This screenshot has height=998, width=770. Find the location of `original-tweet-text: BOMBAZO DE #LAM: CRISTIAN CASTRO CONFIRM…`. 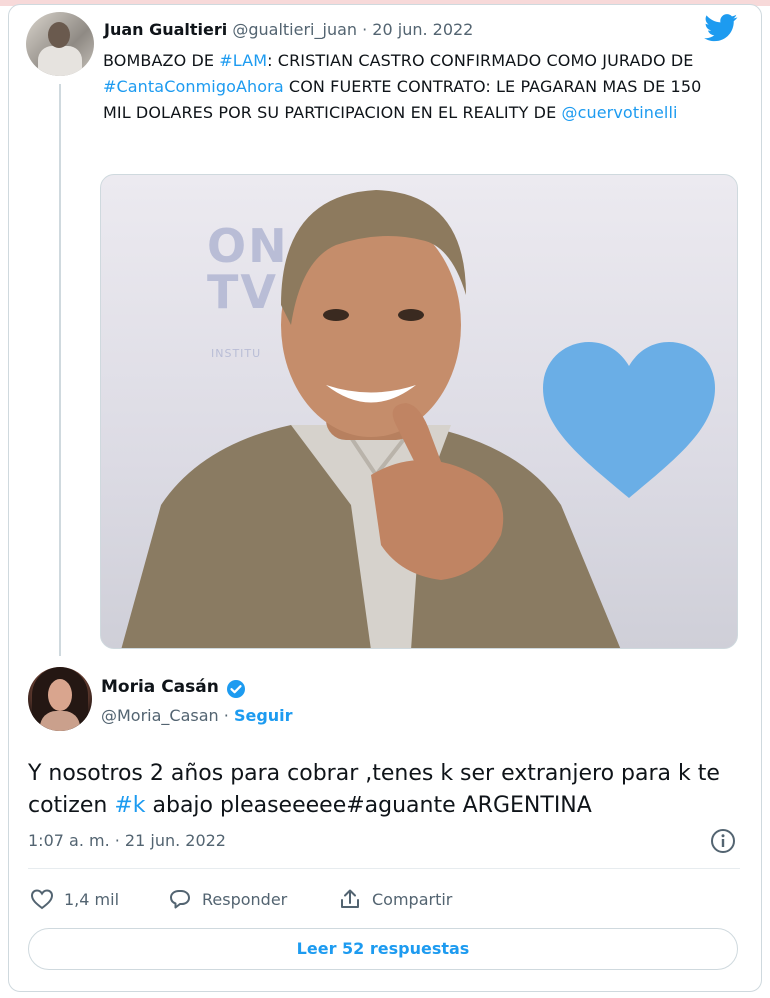

original-tweet-text: BOMBAZO DE #LAM: CRISTIAN CASTRO CONFIRM… is located at coordinates (418, 87).